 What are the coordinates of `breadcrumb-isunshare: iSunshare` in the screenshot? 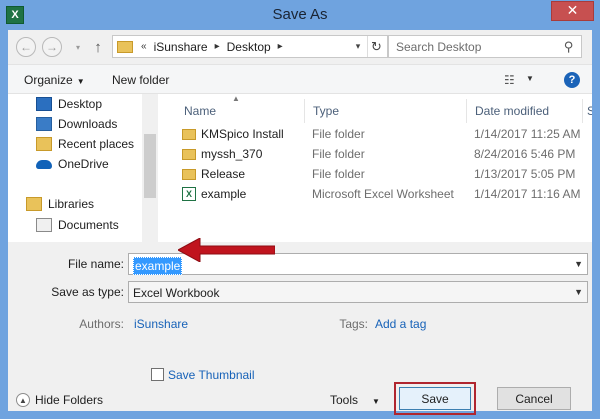 It's located at (181, 47).